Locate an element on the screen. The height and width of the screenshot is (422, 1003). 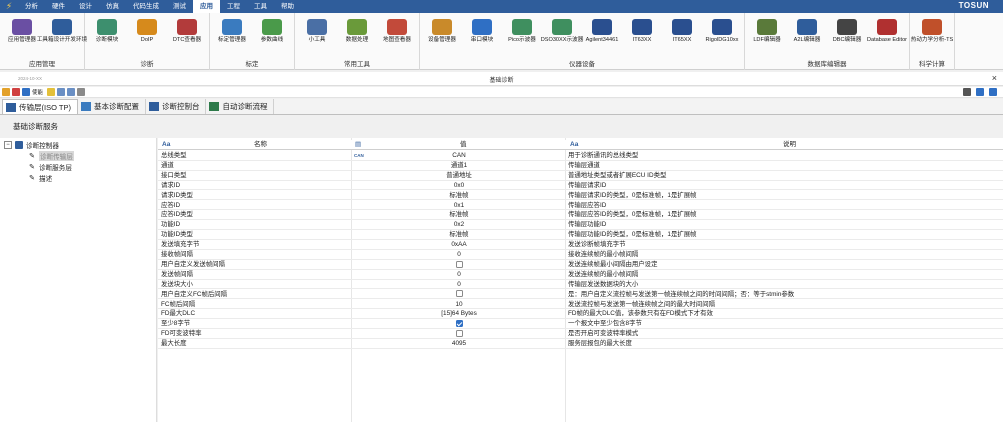
ribbon-button: 串口模块 is located at coordinates (482, 37).